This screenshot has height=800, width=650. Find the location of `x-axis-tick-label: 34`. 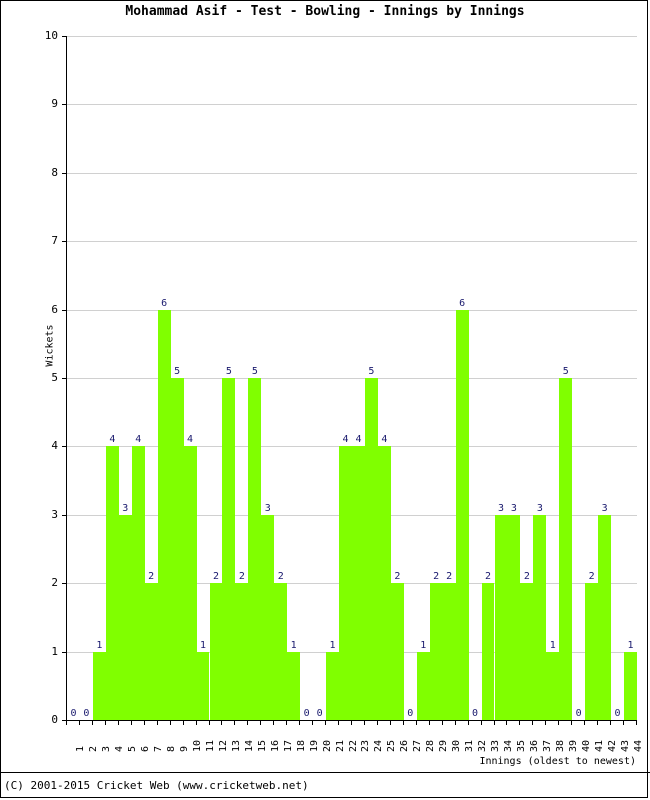

x-axis-tick-label: 34 is located at coordinates (508, 745).